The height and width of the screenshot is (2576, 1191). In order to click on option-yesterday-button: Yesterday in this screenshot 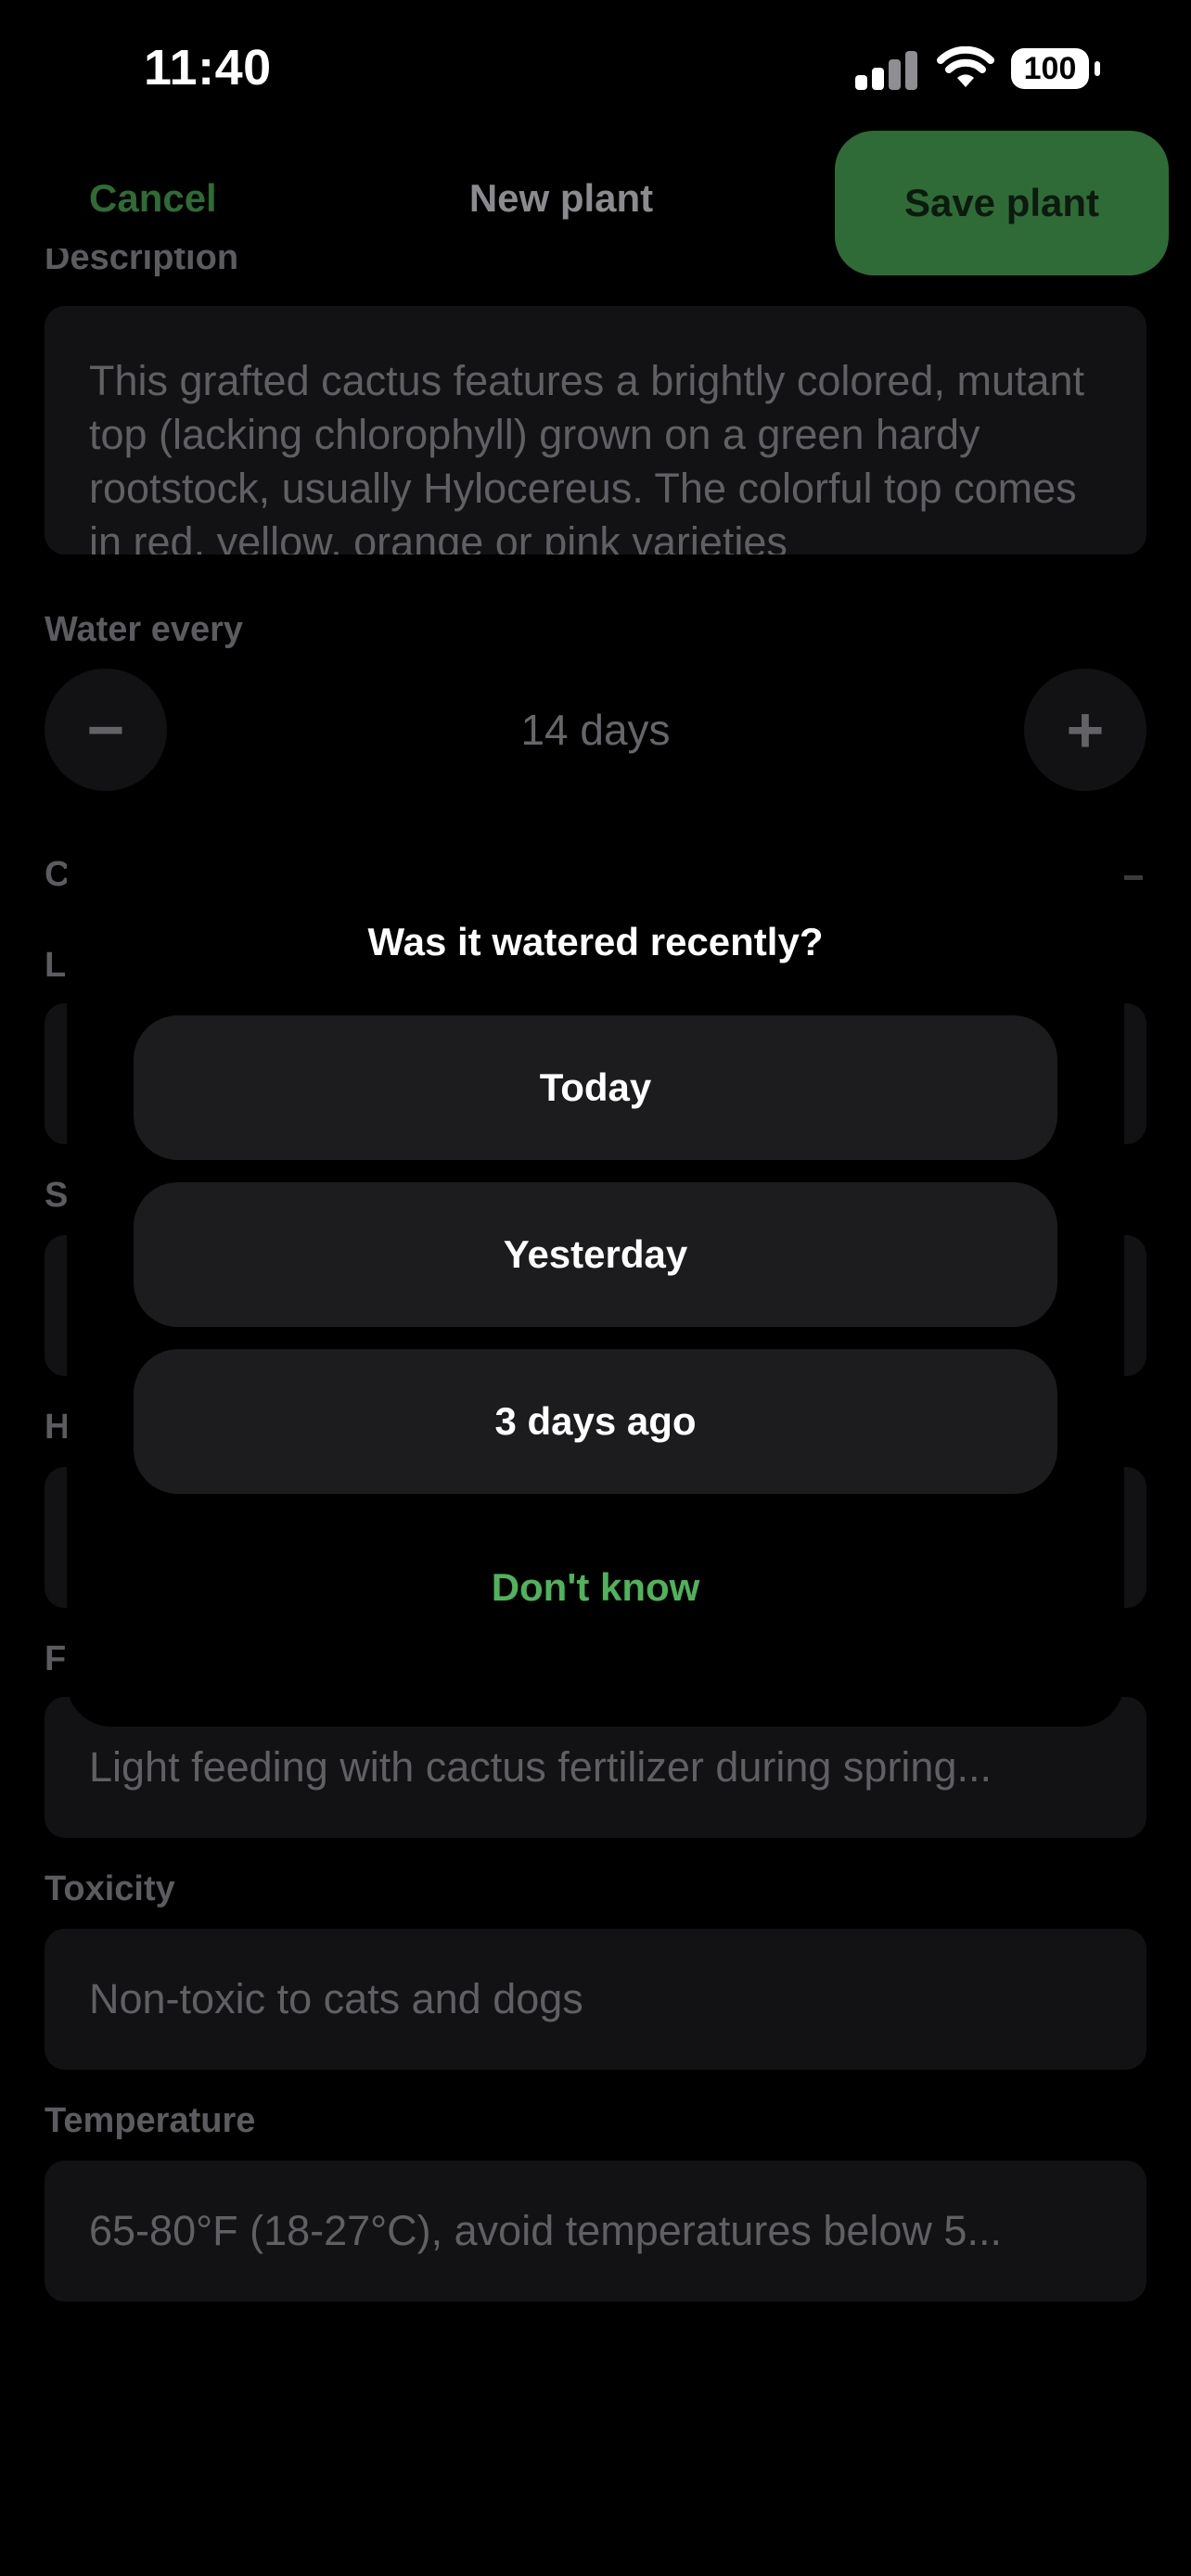, I will do `click(595, 1254)`.